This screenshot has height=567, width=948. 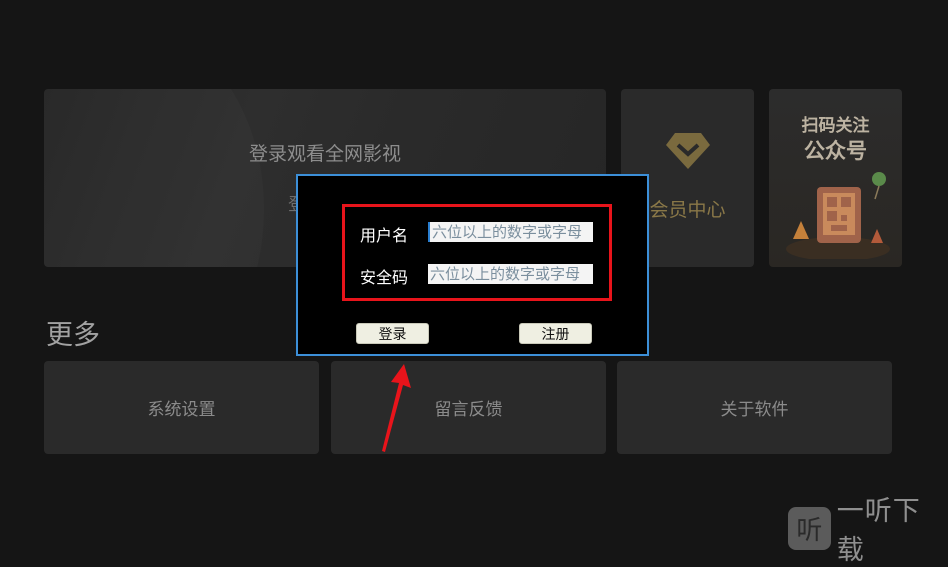 What do you see at coordinates (384, 235) in the screenshot?
I see `username-label: 用户名` at bounding box center [384, 235].